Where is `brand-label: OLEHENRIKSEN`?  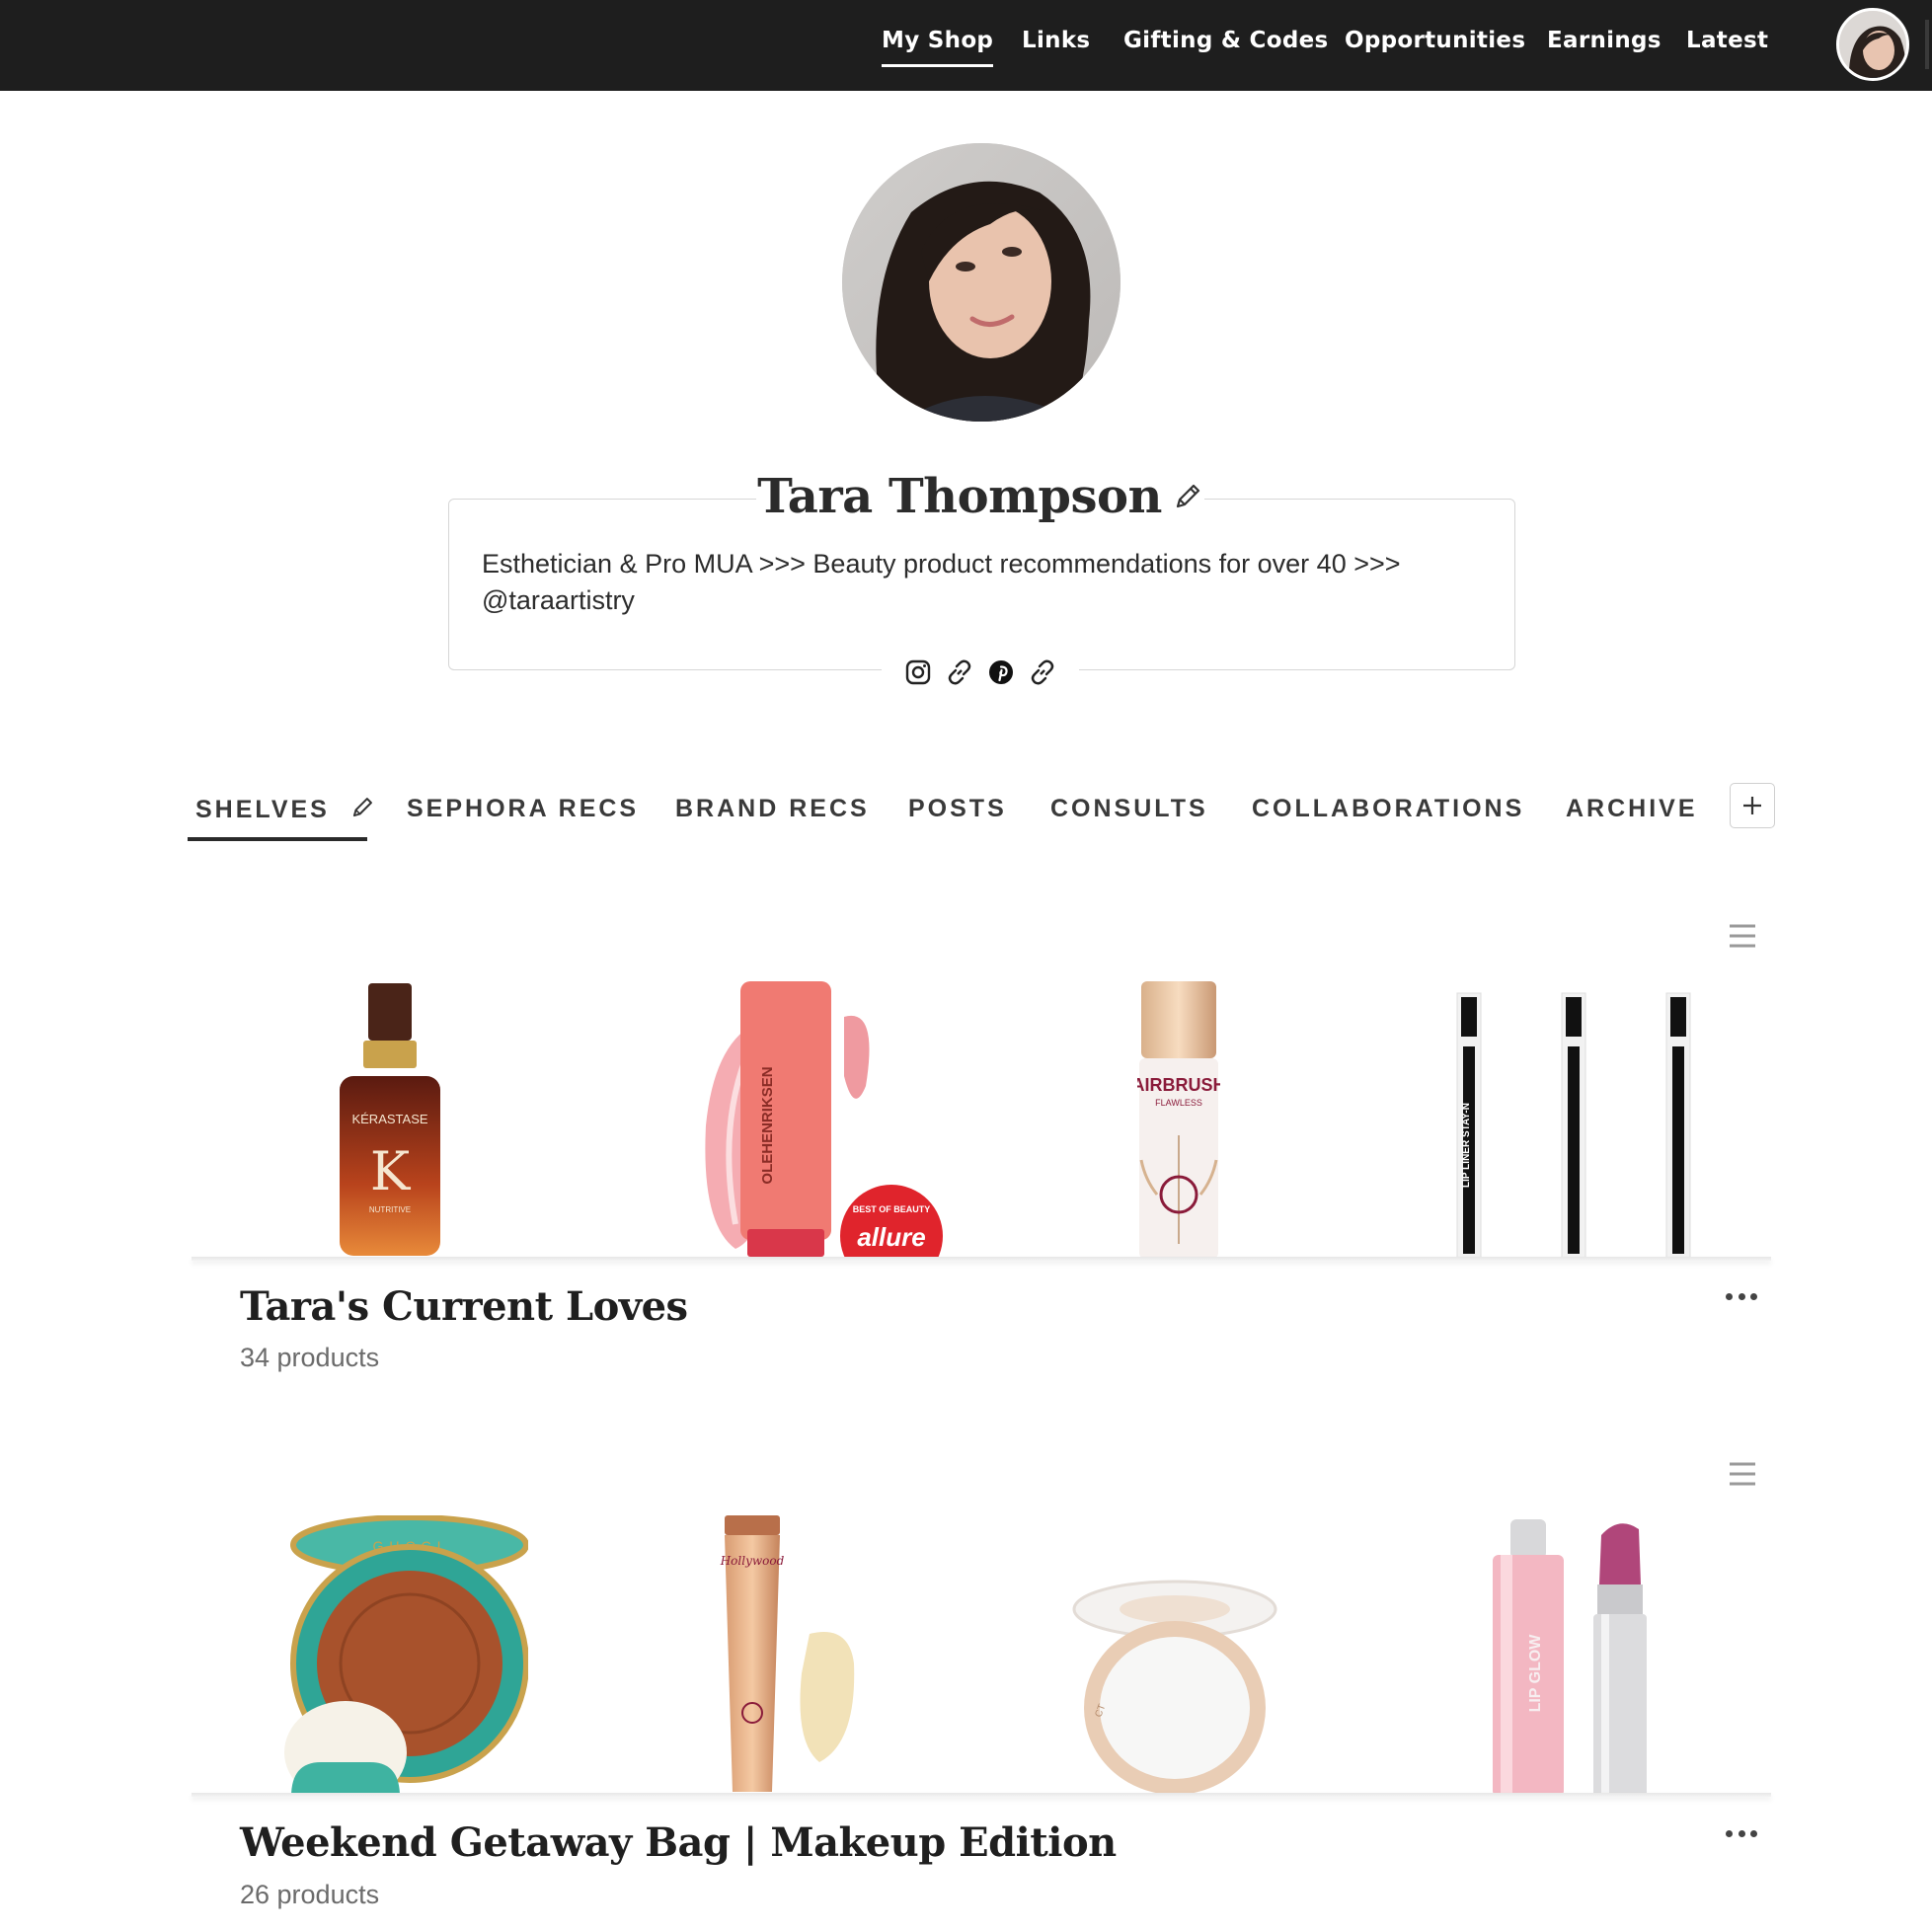 brand-label: OLEHENRIKSEN is located at coordinates (767, 1125).